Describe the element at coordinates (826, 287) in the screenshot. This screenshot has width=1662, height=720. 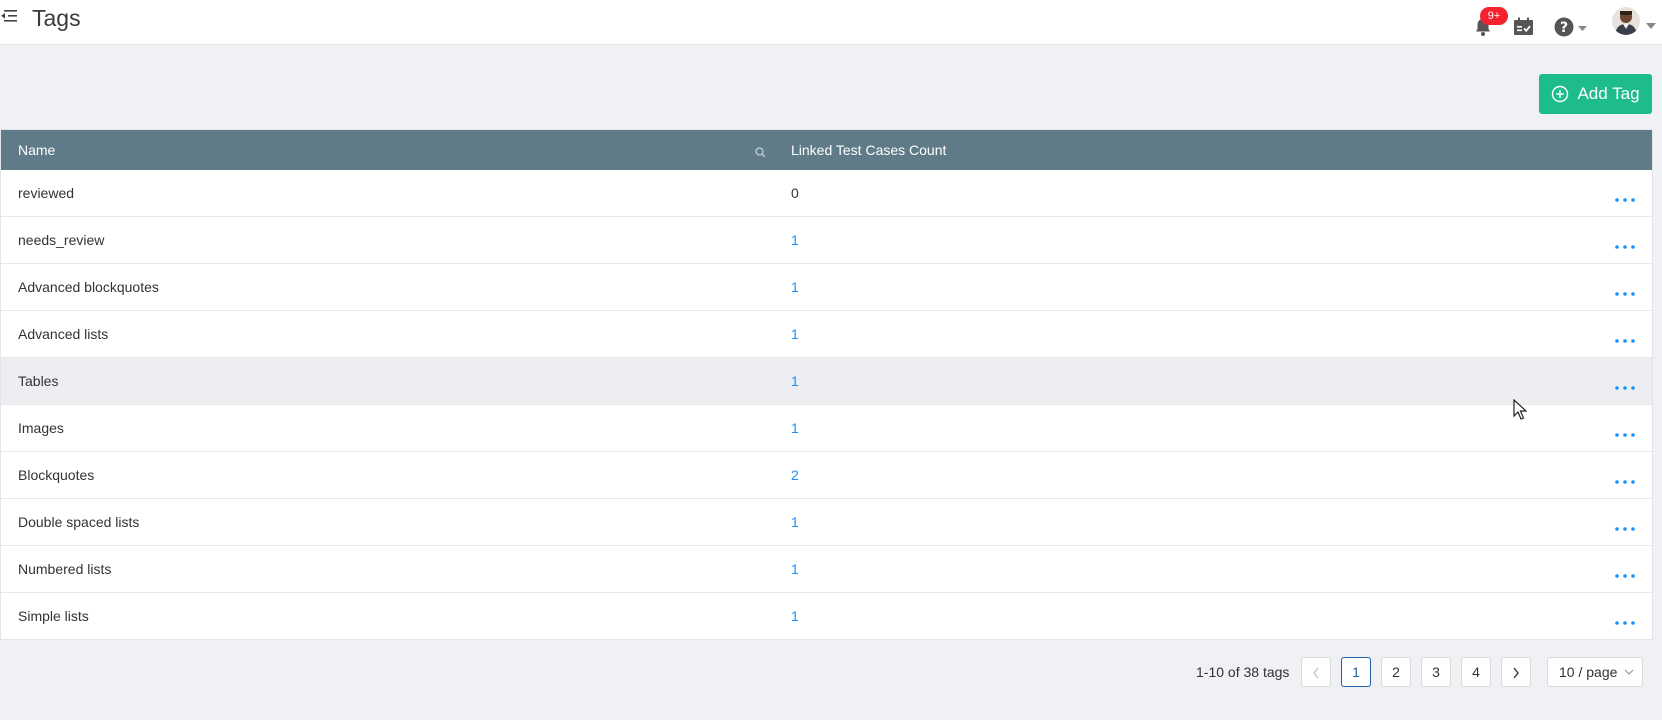
I see `table-row: Advanced blockquotes 1` at that location.